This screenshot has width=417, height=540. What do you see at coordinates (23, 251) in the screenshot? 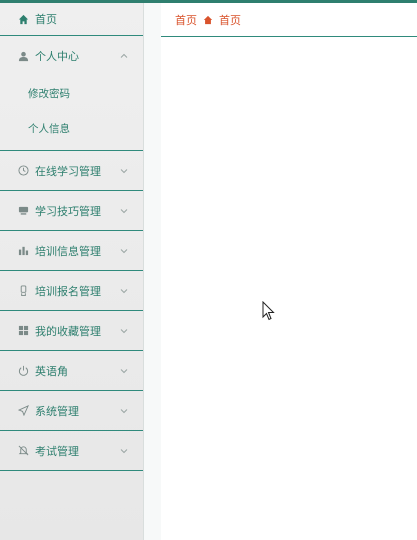
I see `bar-chart-icon` at bounding box center [23, 251].